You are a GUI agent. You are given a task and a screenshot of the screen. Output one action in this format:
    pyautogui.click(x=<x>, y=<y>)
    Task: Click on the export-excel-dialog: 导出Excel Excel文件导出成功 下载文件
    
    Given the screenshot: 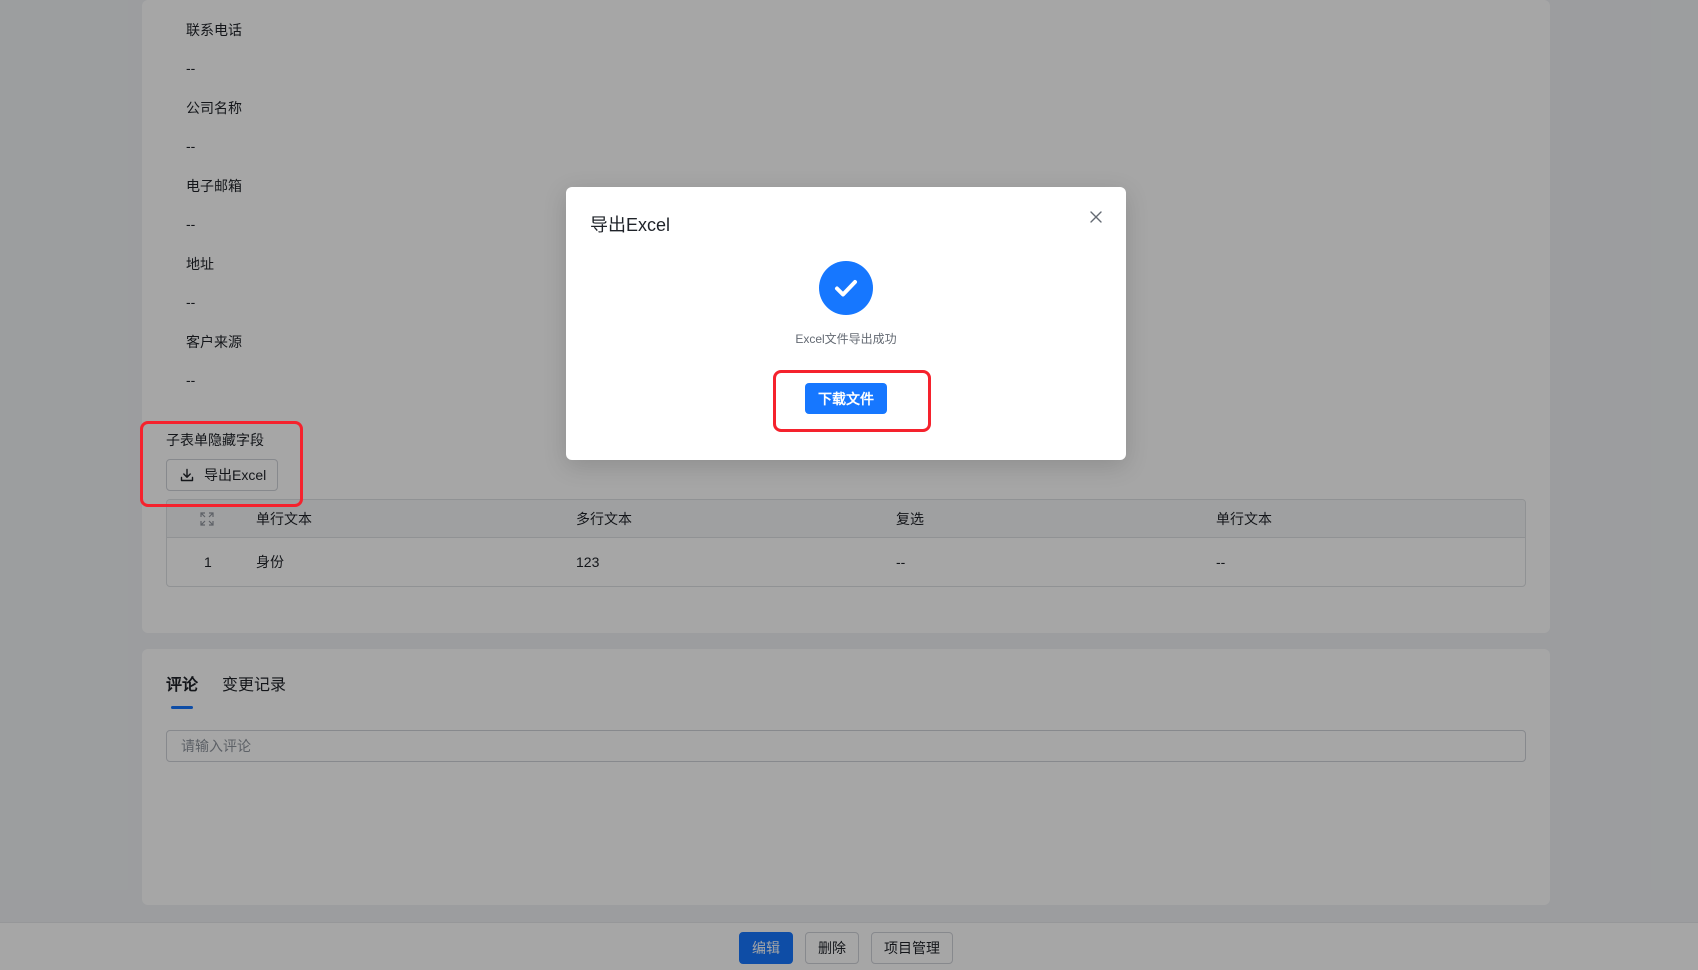 What is the action you would take?
    pyautogui.click(x=846, y=323)
    